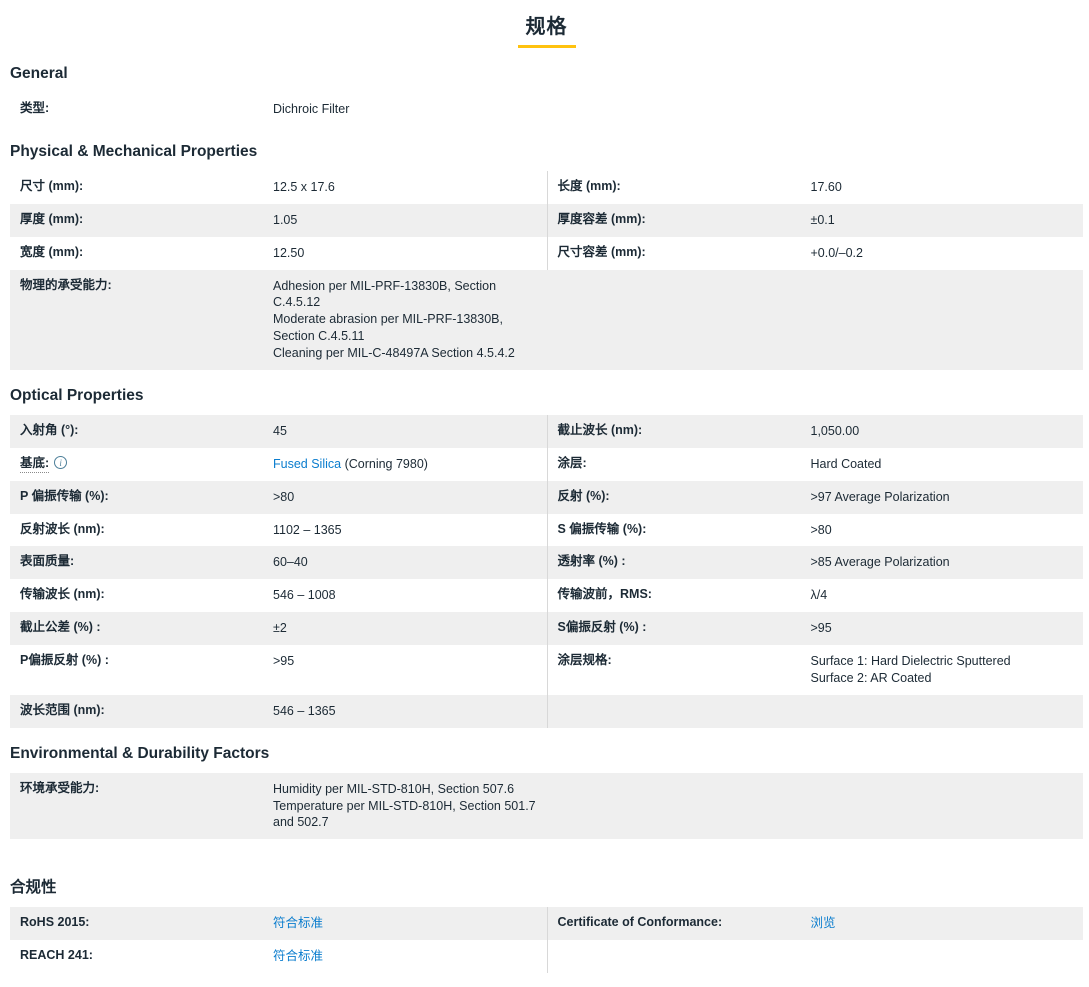 Image resolution: width=1089 pixels, height=987 pixels. I want to click on spec-label-text: 尺寸 (mm):, so click(52, 185).